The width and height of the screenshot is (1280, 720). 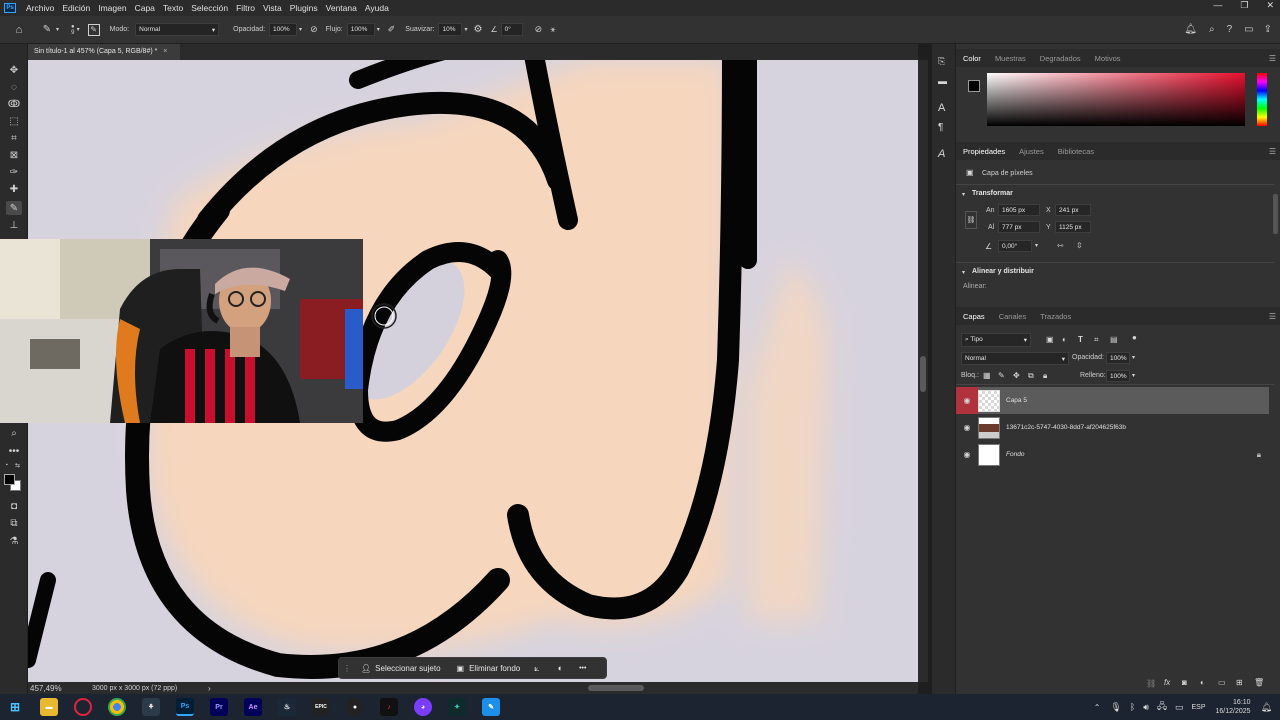 I want to click on frame-tool-icon: ⊠, so click(x=14, y=155).